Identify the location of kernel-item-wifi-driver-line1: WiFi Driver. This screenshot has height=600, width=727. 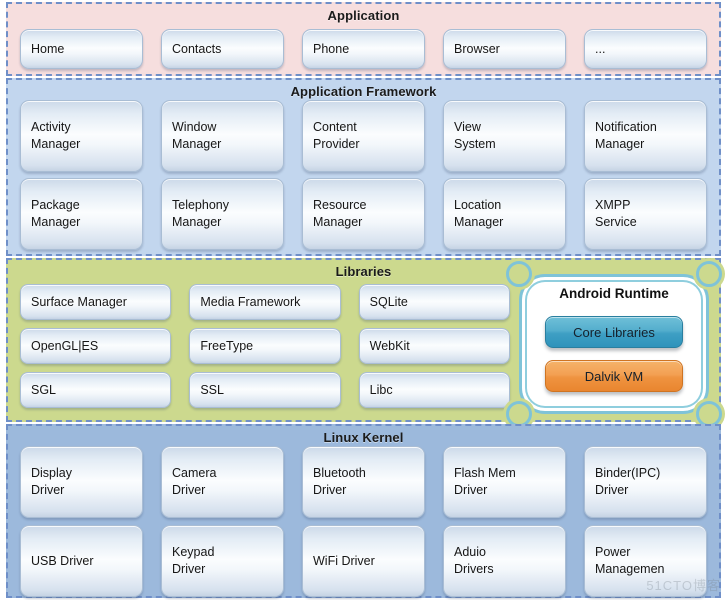
(344, 560).